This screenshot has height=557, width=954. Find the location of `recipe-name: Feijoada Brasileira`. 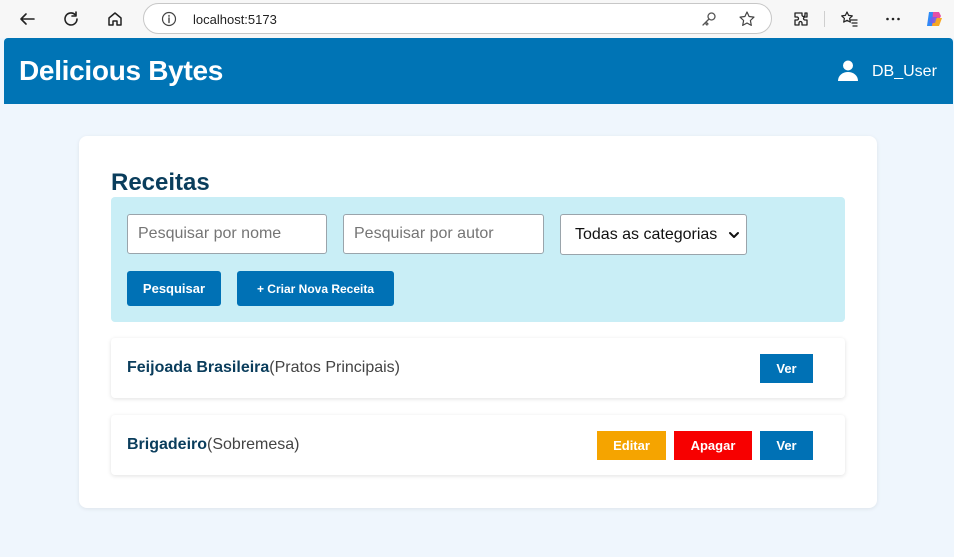

recipe-name: Feijoada Brasileira is located at coordinates (198, 367).